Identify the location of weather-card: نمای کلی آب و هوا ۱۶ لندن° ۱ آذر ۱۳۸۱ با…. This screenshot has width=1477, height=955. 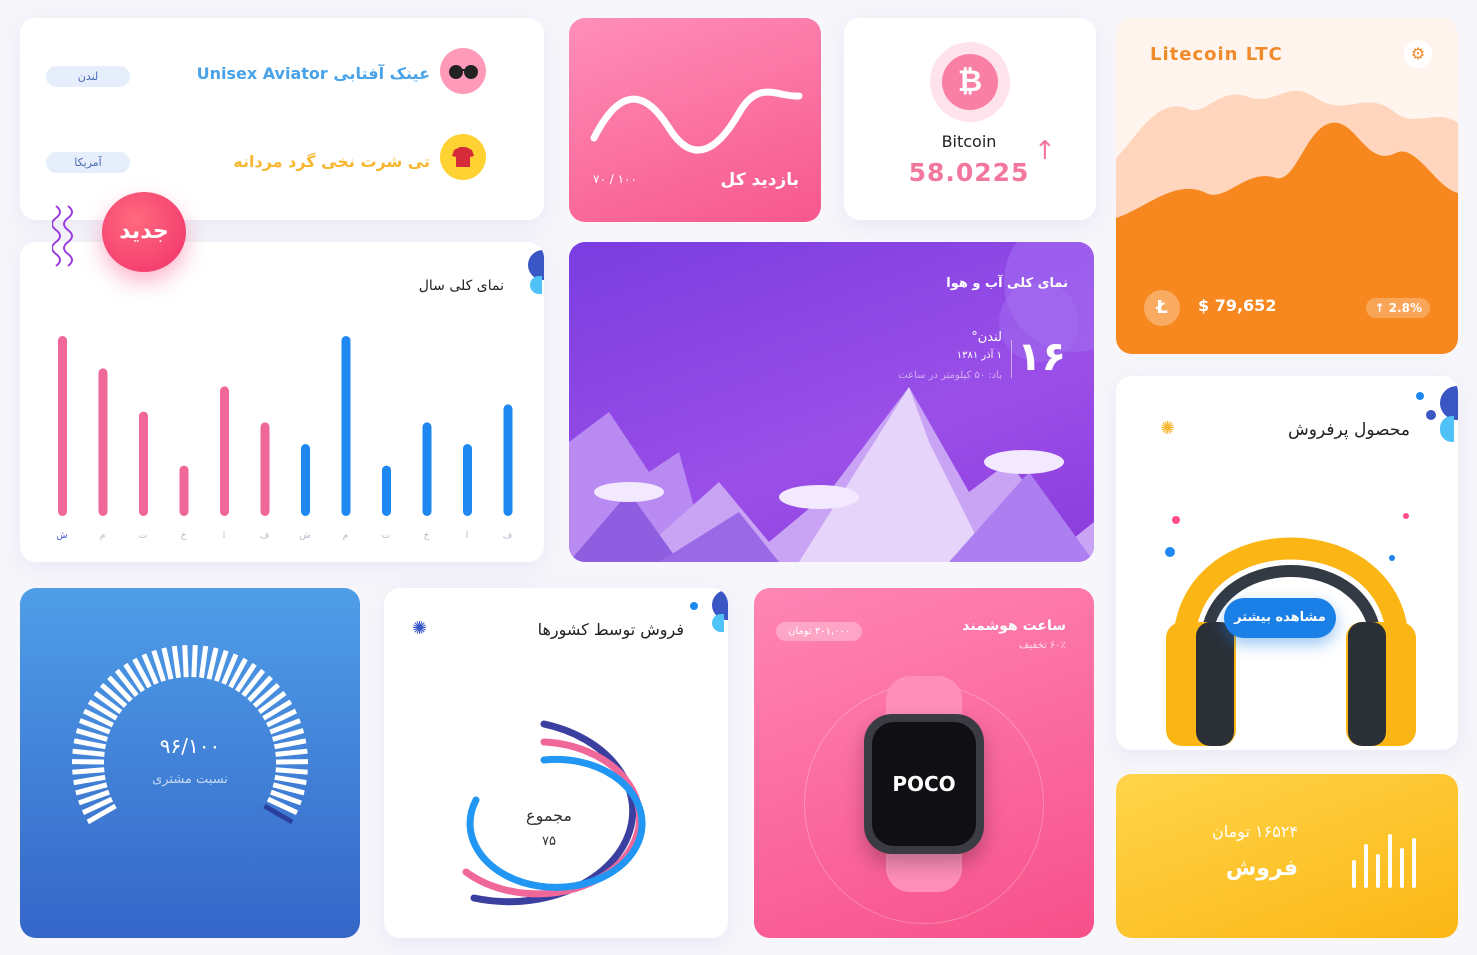
(831, 402).